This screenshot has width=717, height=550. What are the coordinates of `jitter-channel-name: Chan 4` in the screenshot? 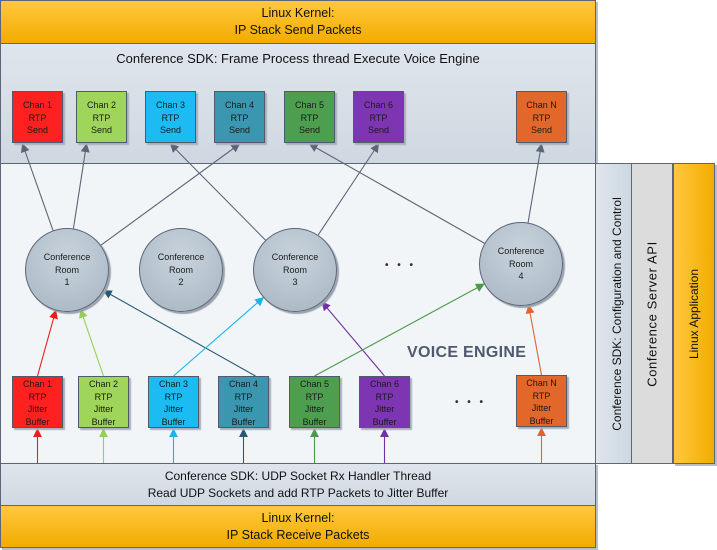 It's located at (243, 384).